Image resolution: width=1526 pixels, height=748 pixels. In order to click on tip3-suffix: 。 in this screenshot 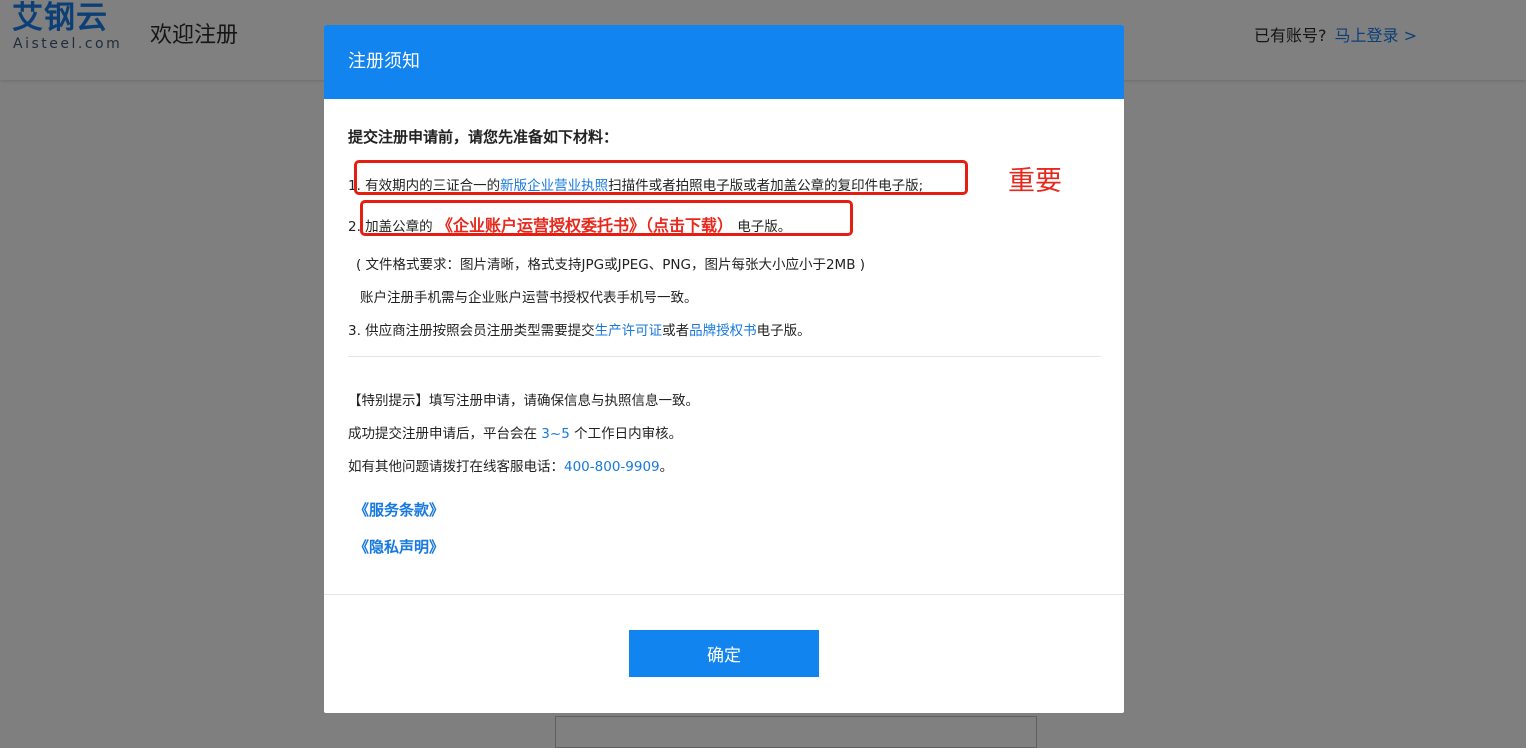, I will do `click(666, 467)`.